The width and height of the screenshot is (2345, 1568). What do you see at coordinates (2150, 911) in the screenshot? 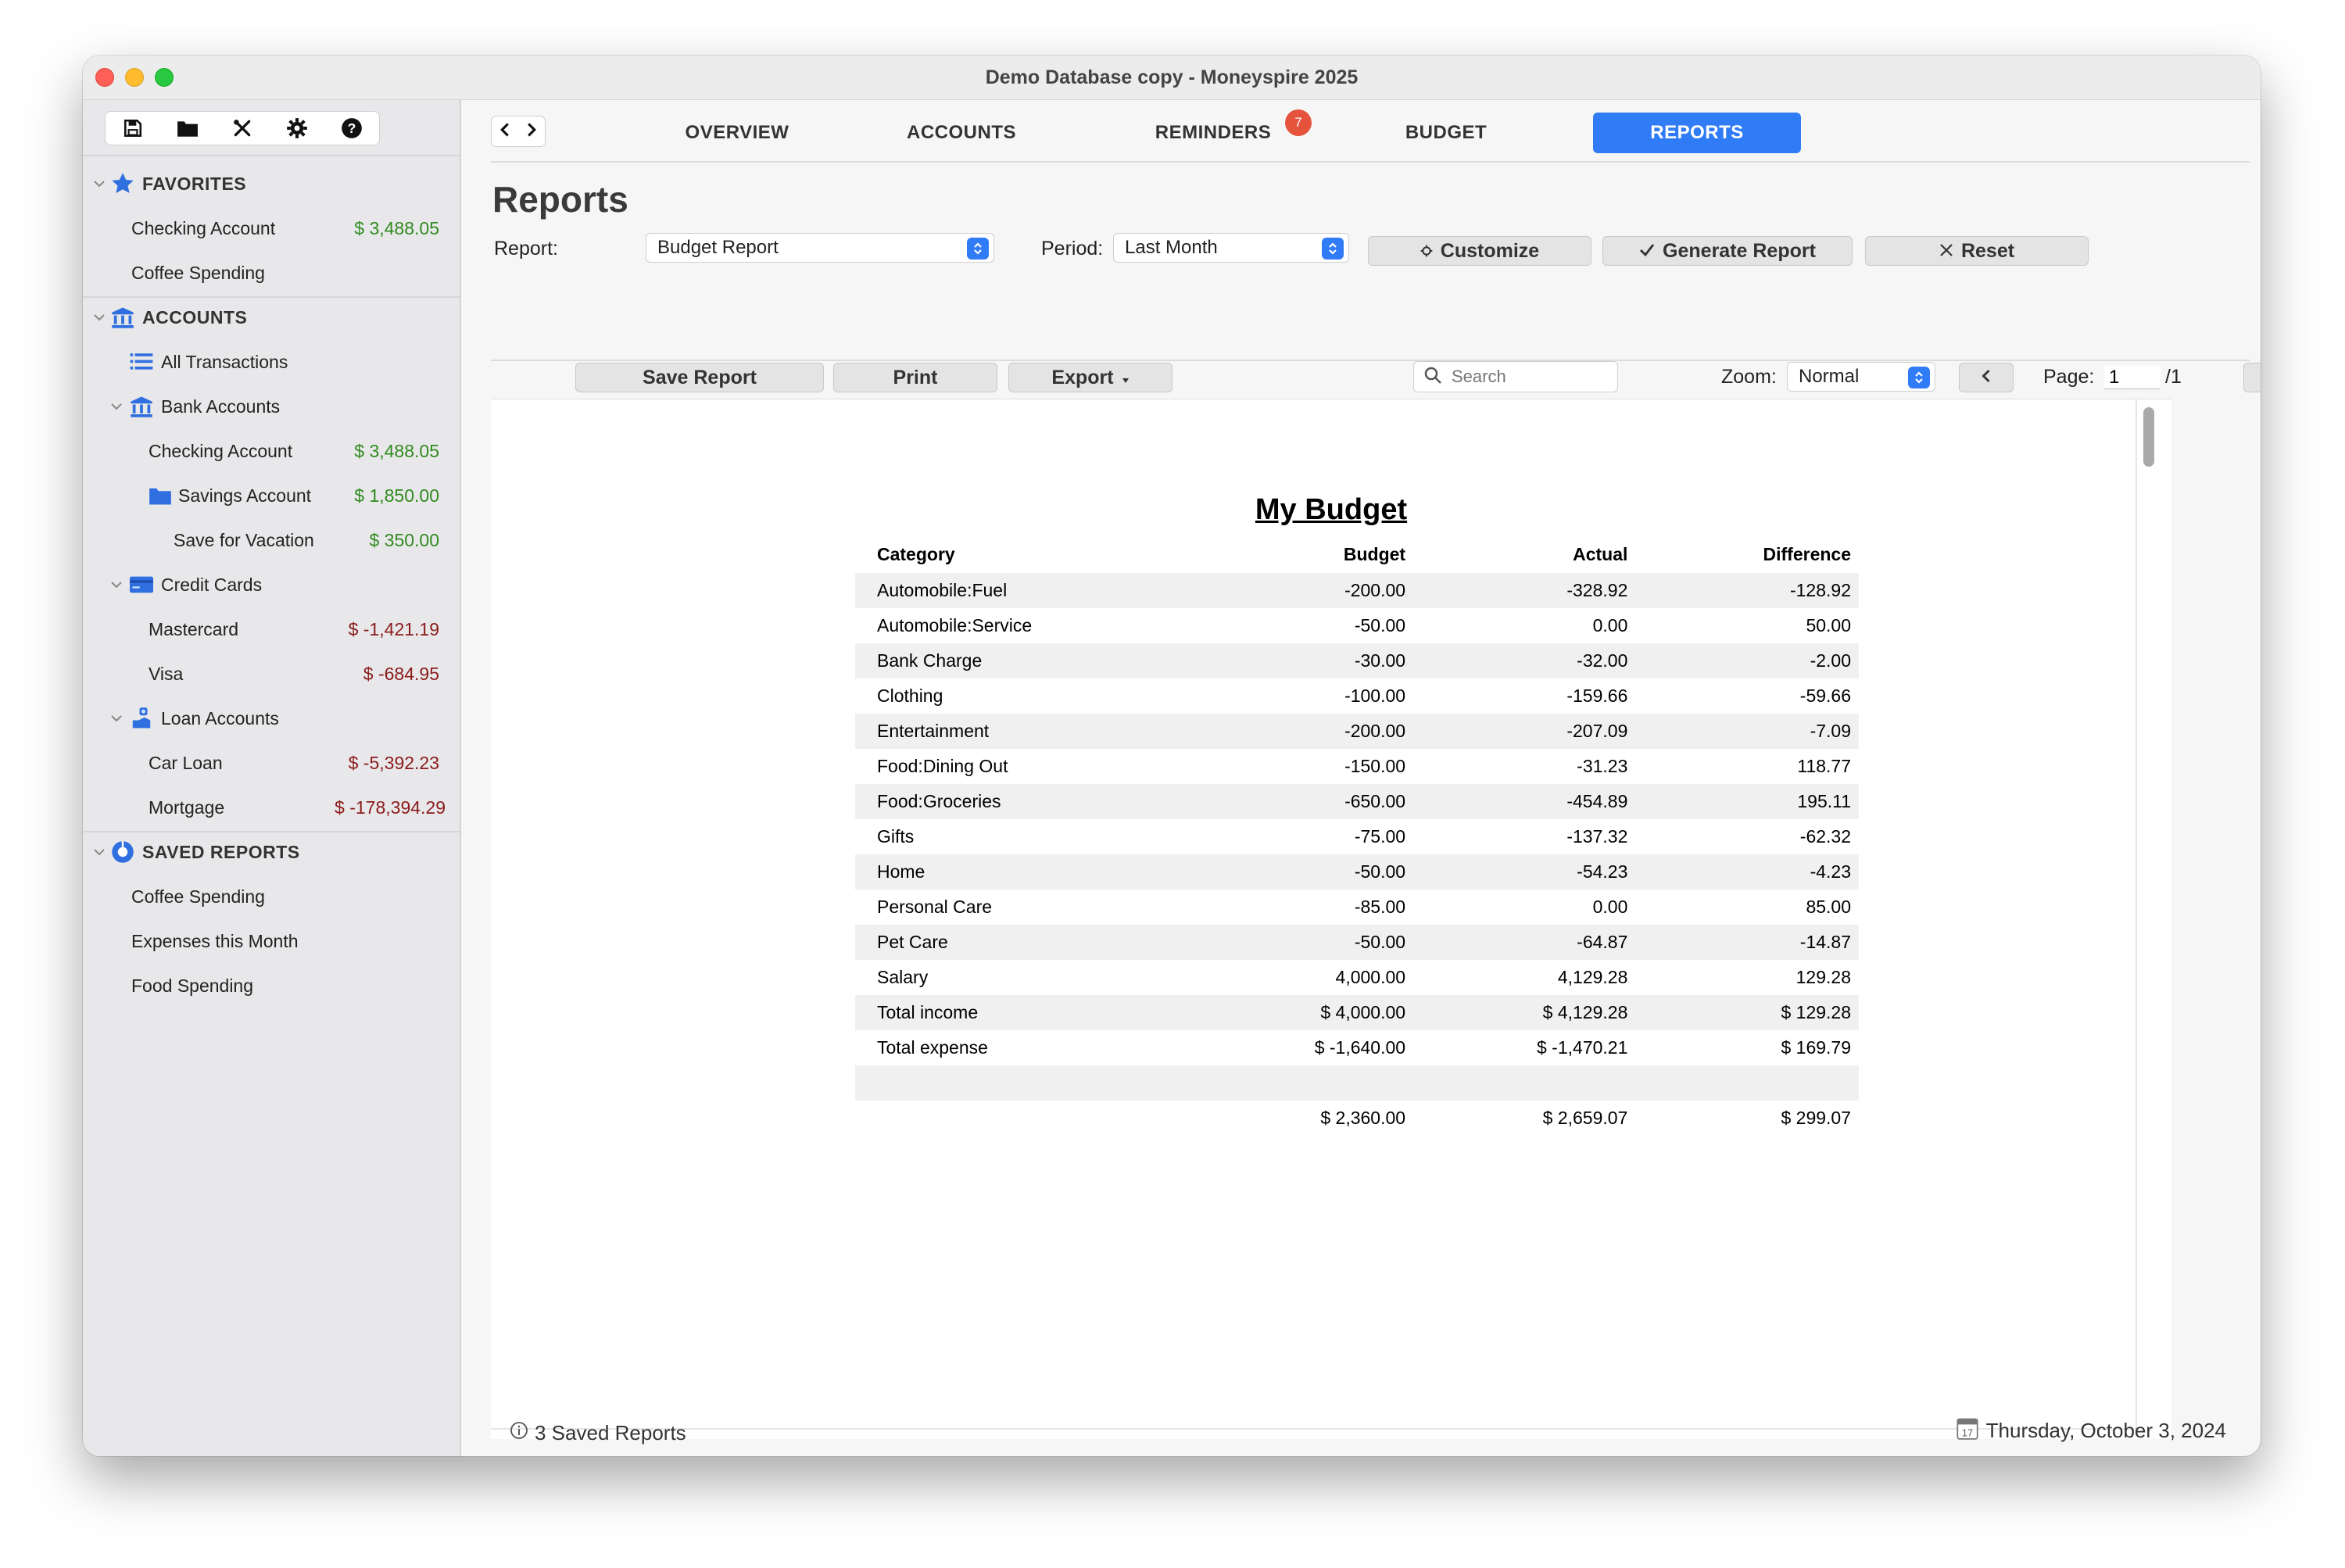
I see `vertical-scrollbar` at bounding box center [2150, 911].